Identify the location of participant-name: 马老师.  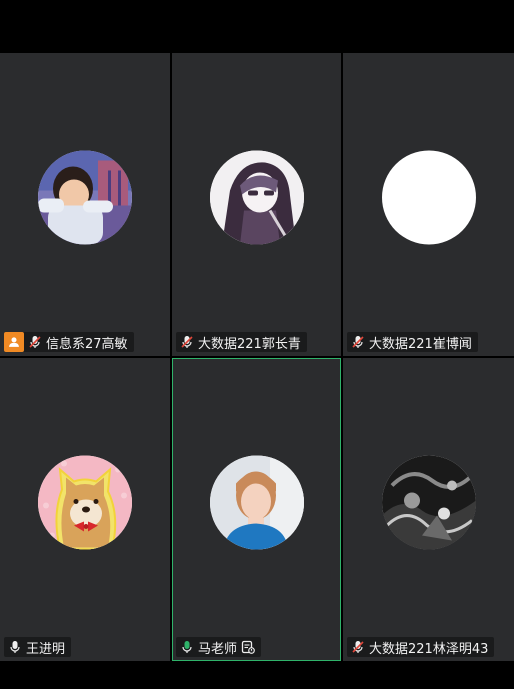
(218, 649).